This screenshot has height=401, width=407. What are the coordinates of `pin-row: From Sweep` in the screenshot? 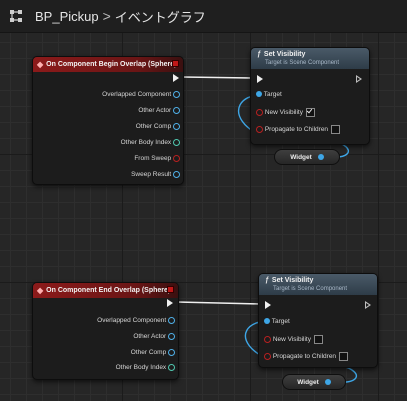 It's located at (157, 158).